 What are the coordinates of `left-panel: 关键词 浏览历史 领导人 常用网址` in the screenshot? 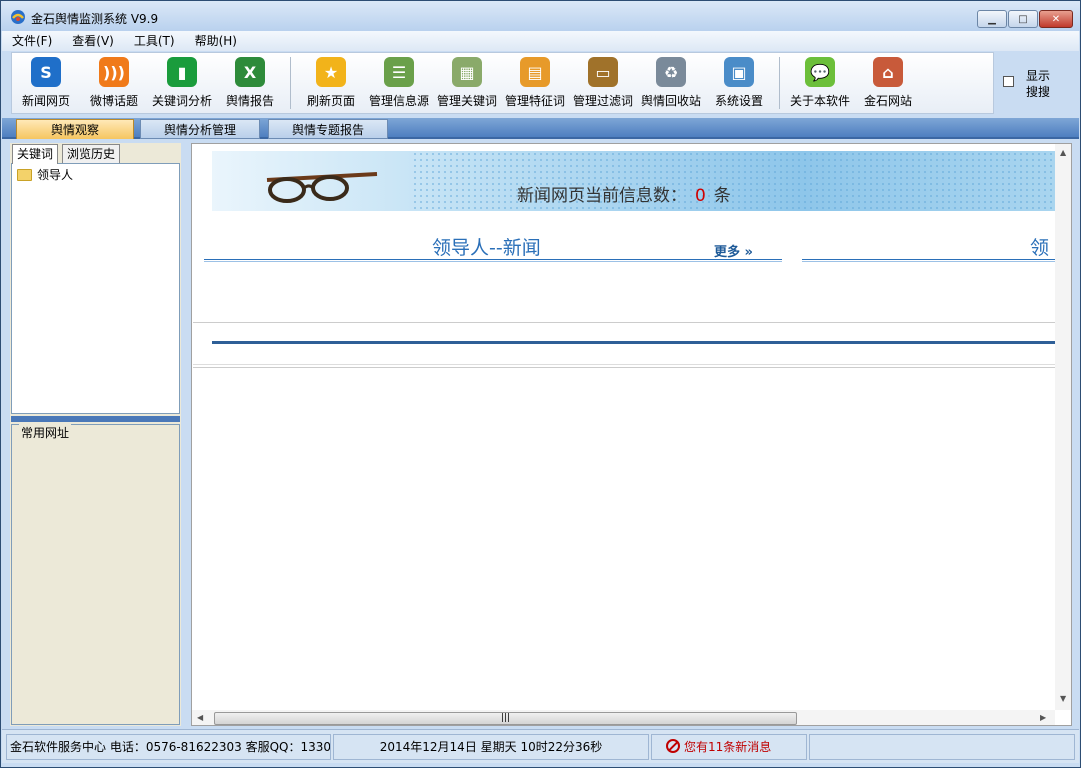 It's located at (95, 434).